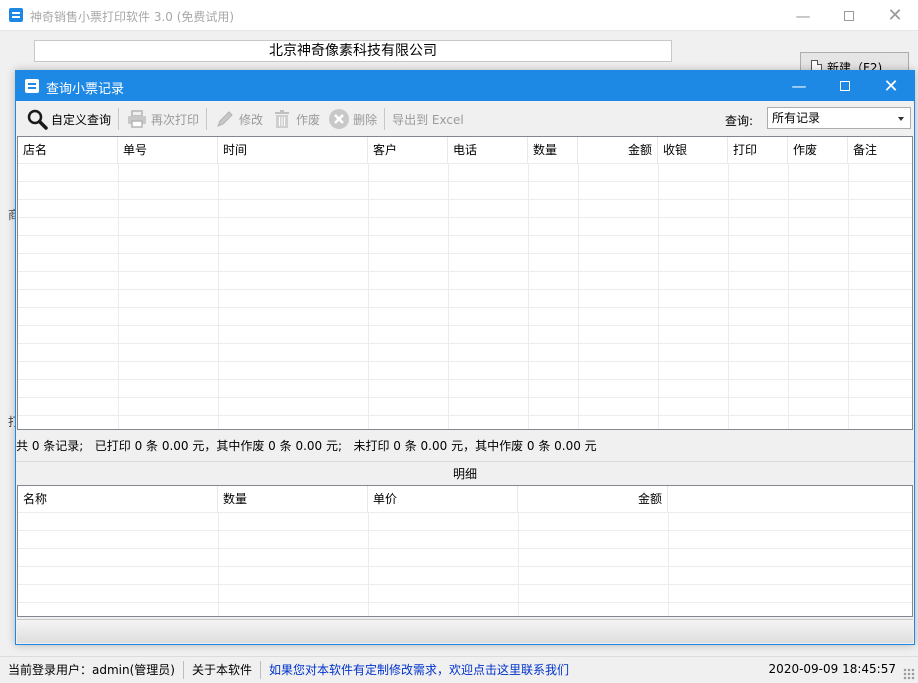 The height and width of the screenshot is (683, 918). I want to click on export-excel-label: 导出到 Excel, so click(428, 119).